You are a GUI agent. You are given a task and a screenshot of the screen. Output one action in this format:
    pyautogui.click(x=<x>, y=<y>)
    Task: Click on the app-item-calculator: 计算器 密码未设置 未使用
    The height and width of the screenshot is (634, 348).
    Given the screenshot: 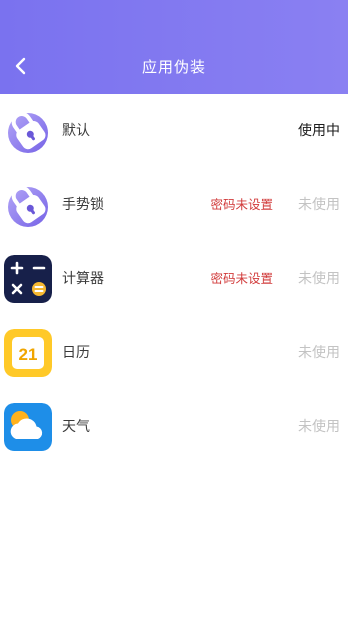 What is the action you would take?
    pyautogui.click(x=174, y=279)
    